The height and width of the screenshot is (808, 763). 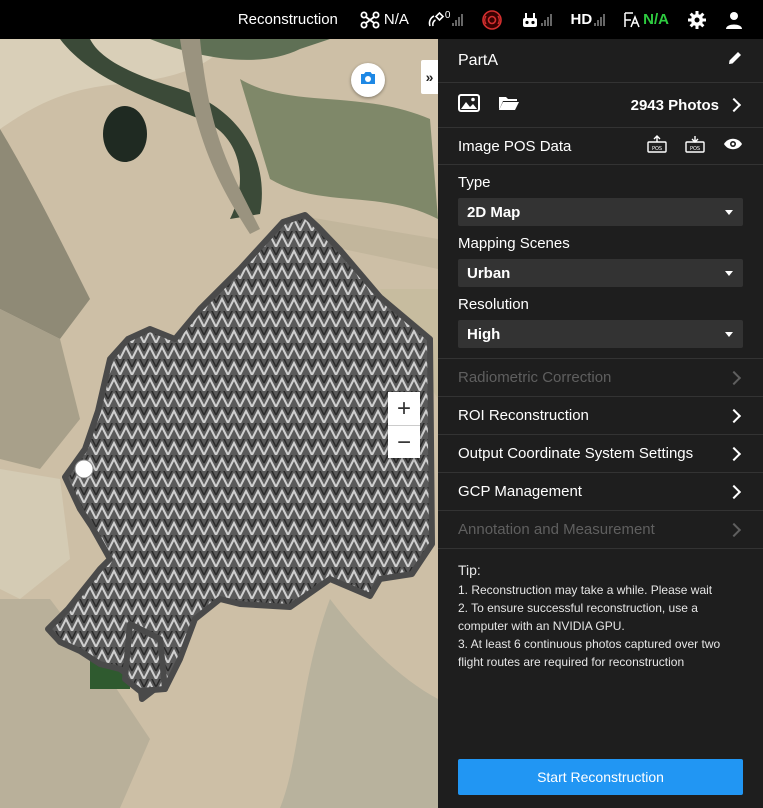 I want to click on top-status-bar: Reconstruction N/A 0 HD N/A, so click(x=381, y=19).